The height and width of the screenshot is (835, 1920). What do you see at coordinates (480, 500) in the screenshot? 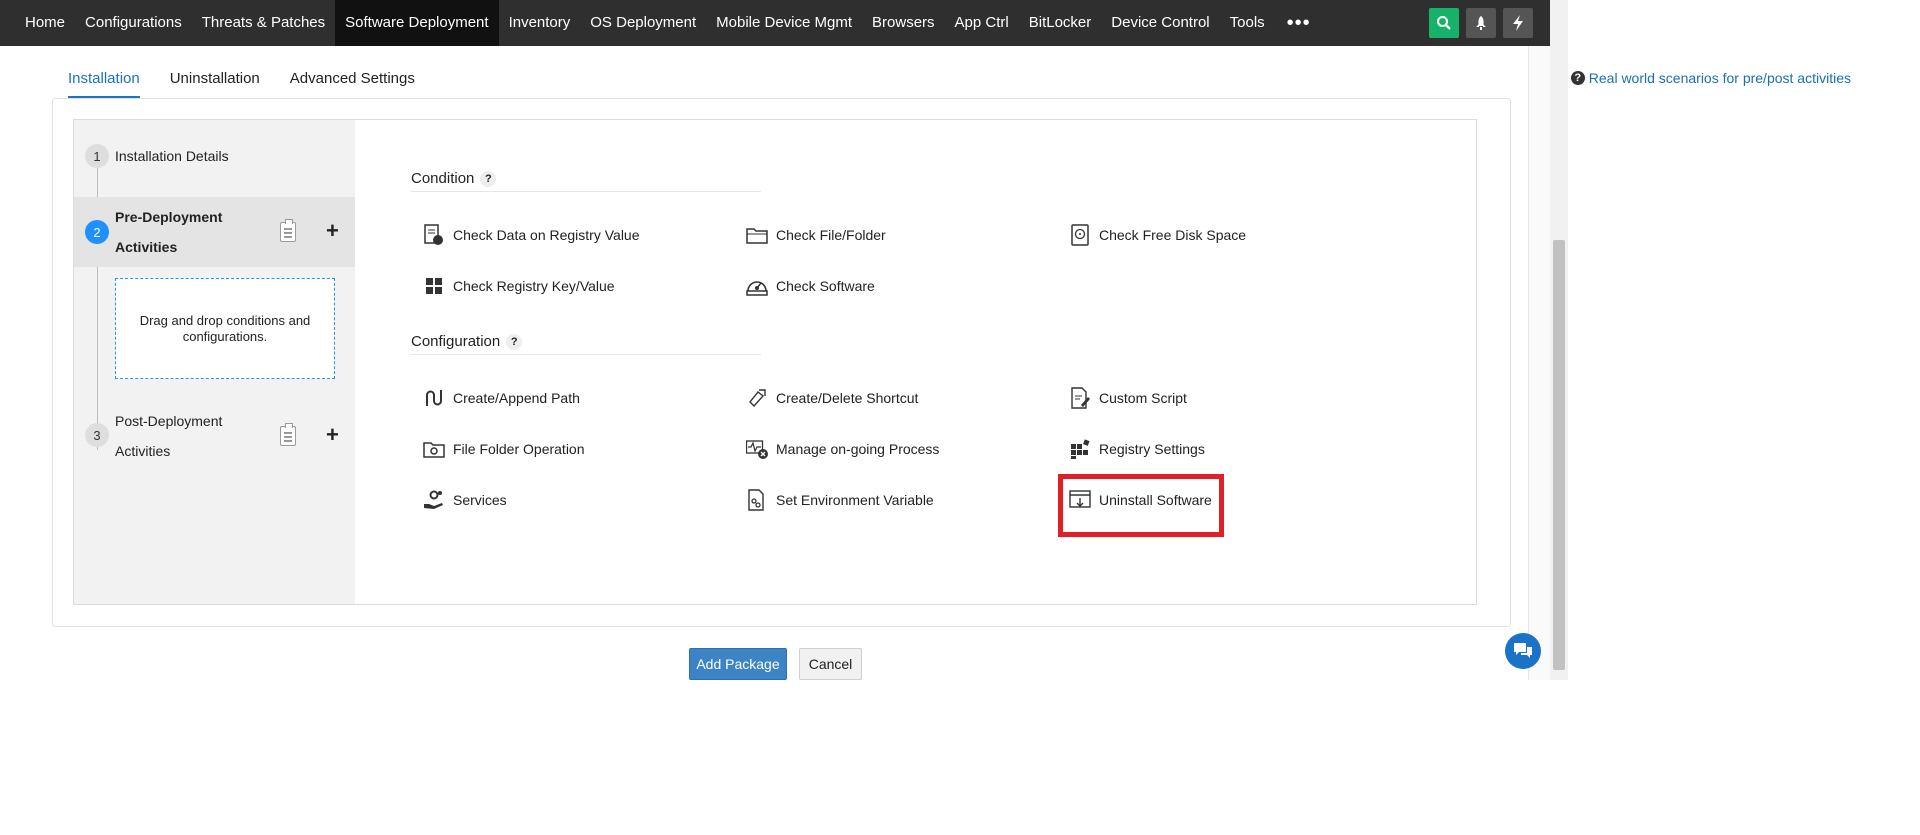
I see `item-label: Services` at bounding box center [480, 500].